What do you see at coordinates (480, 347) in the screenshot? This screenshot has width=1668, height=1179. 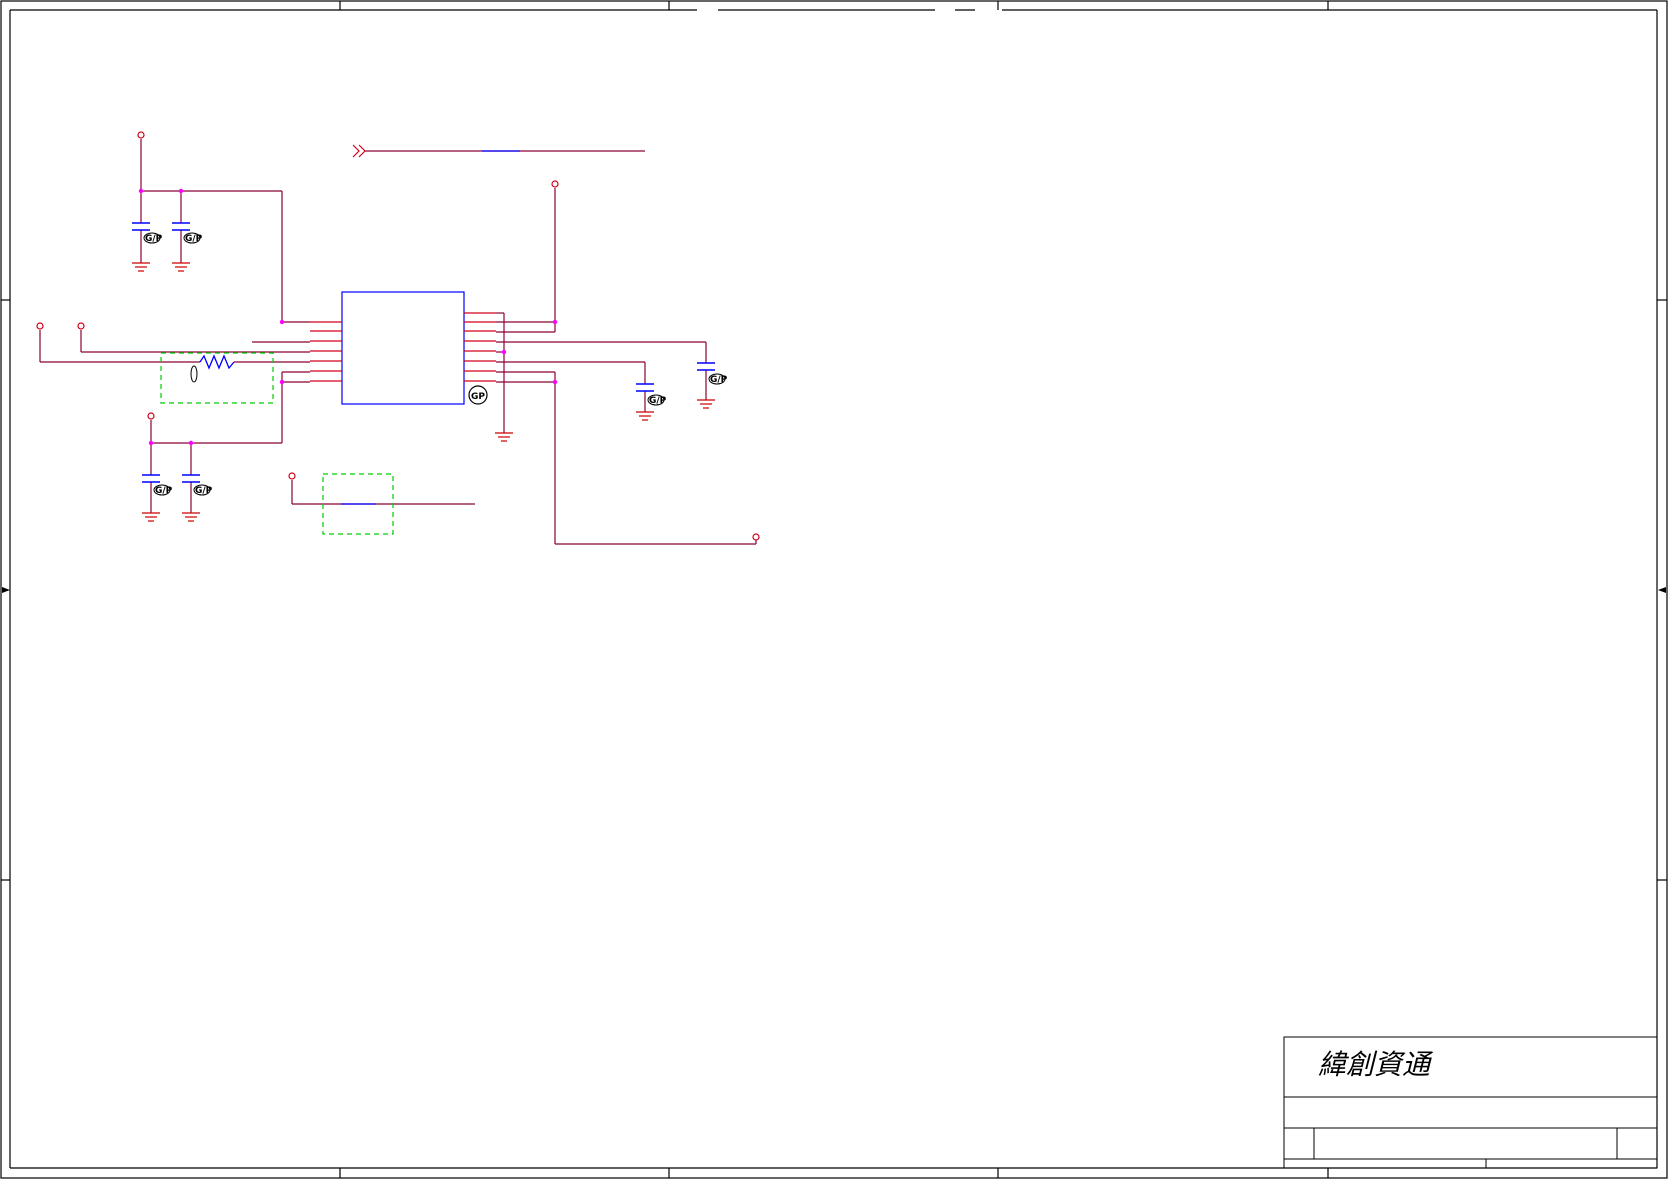 I see `ic-right-pins` at bounding box center [480, 347].